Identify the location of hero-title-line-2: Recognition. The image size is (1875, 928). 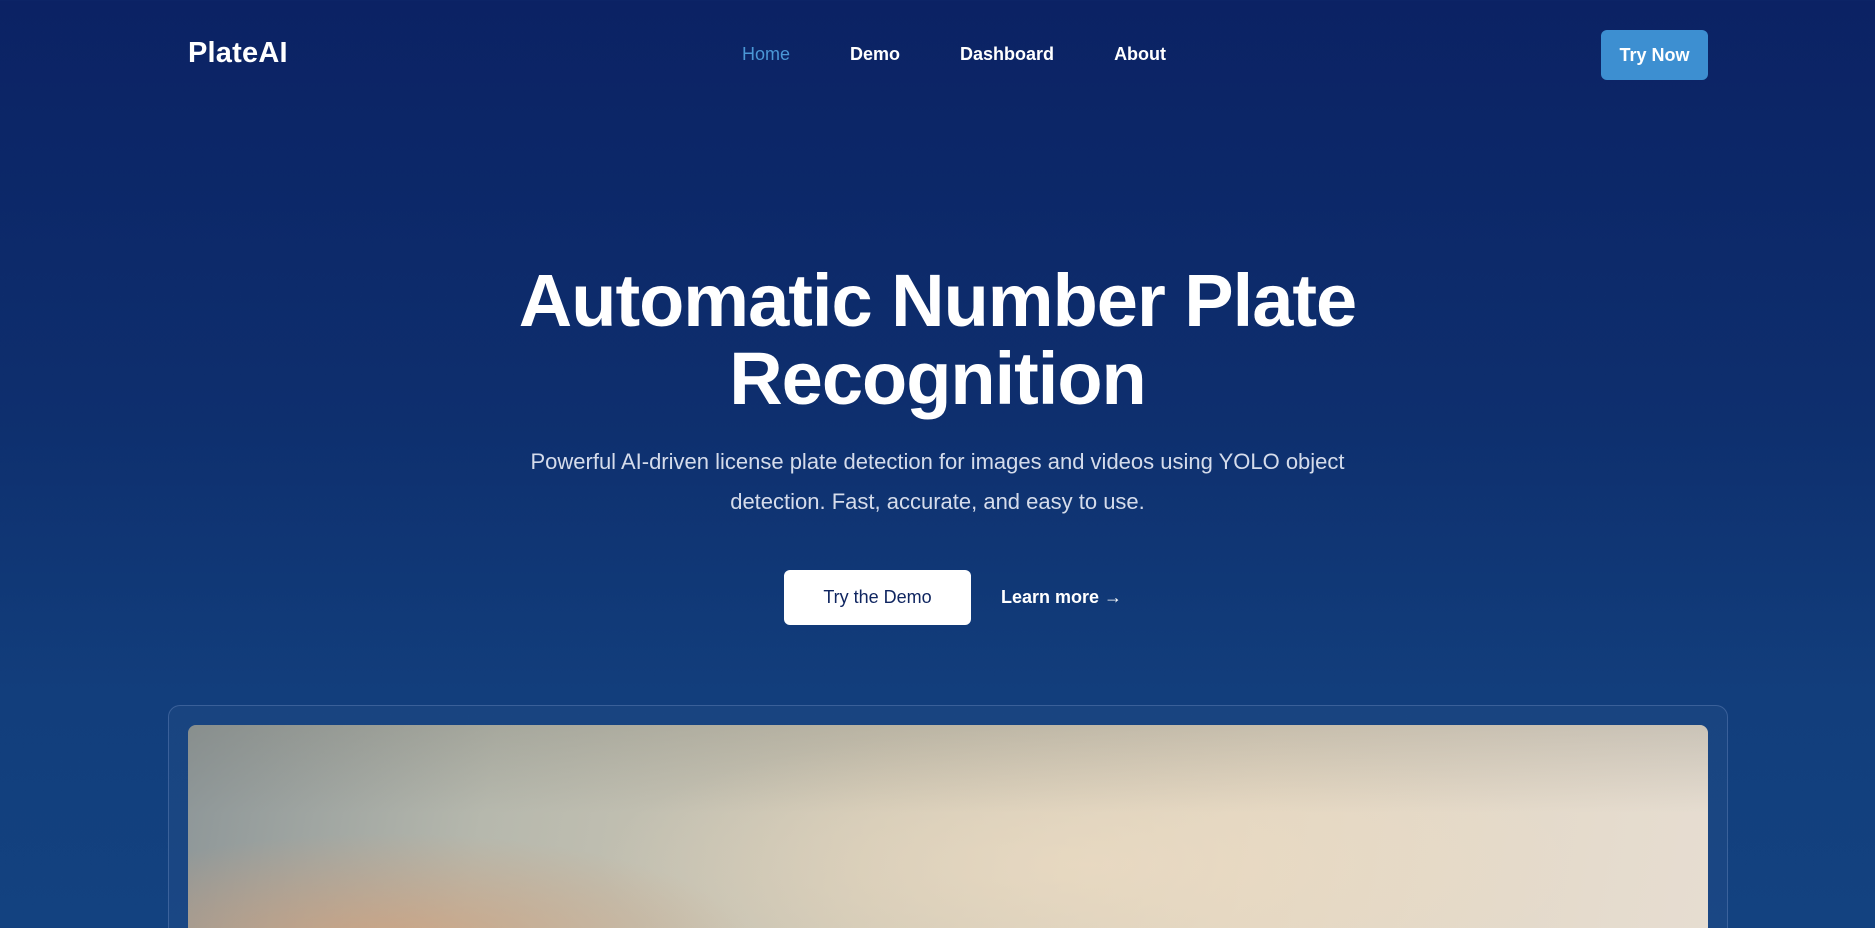
(938, 378).